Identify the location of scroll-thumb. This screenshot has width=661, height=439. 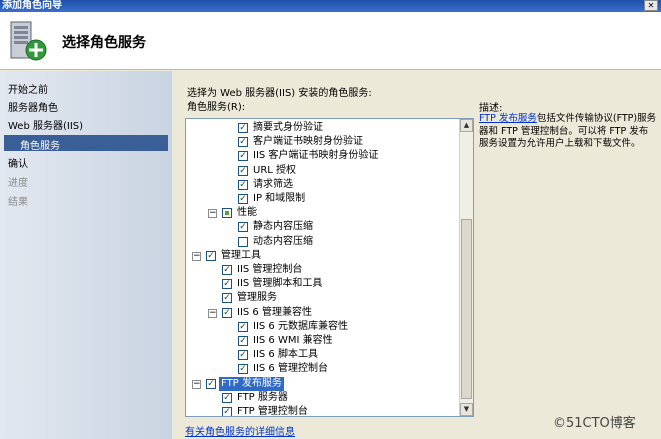
(466, 309).